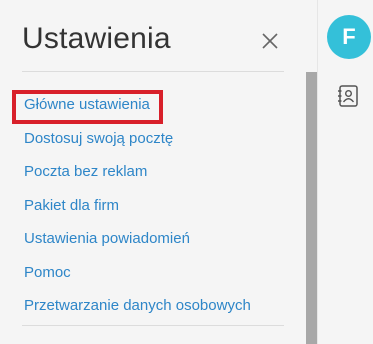 Image resolution: width=373 pixels, height=344 pixels. Describe the element at coordinates (137, 312) in the screenshot. I see `menu-item-personal-data: Przetwarzanie danych osobowych` at that location.